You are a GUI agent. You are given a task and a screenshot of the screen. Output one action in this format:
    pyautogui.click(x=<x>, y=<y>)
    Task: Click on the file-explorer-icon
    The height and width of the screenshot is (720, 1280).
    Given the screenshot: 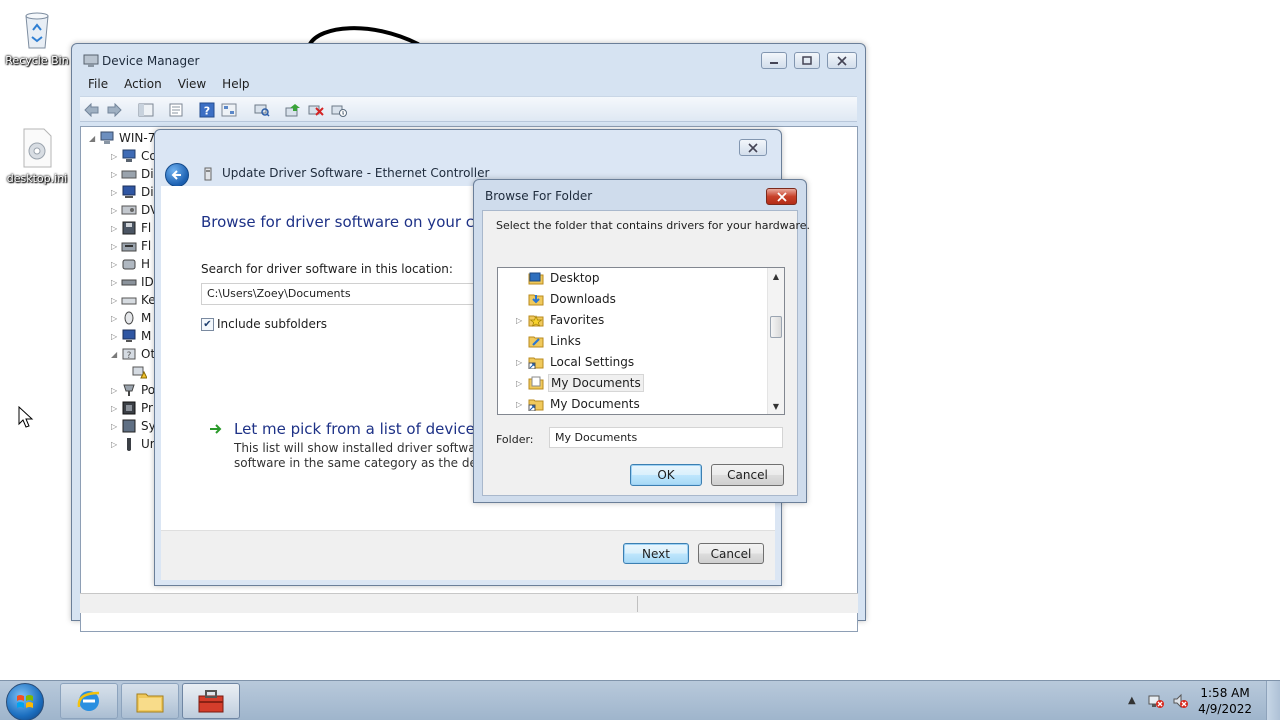 What is the action you would take?
    pyautogui.click(x=150, y=703)
    